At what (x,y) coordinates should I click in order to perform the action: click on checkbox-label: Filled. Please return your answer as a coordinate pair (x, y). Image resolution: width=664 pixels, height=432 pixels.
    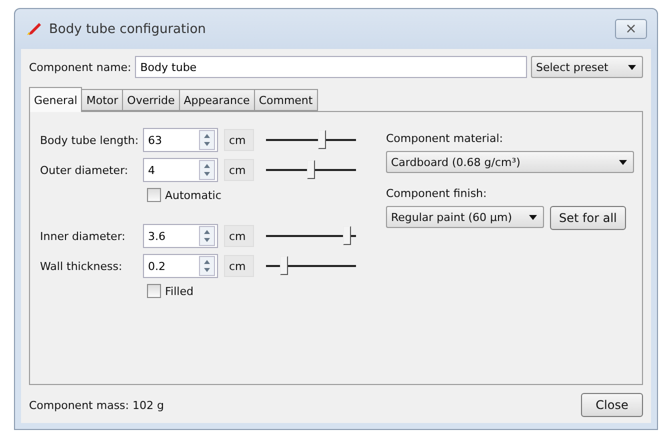
    Looking at the image, I should click on (179, 291).